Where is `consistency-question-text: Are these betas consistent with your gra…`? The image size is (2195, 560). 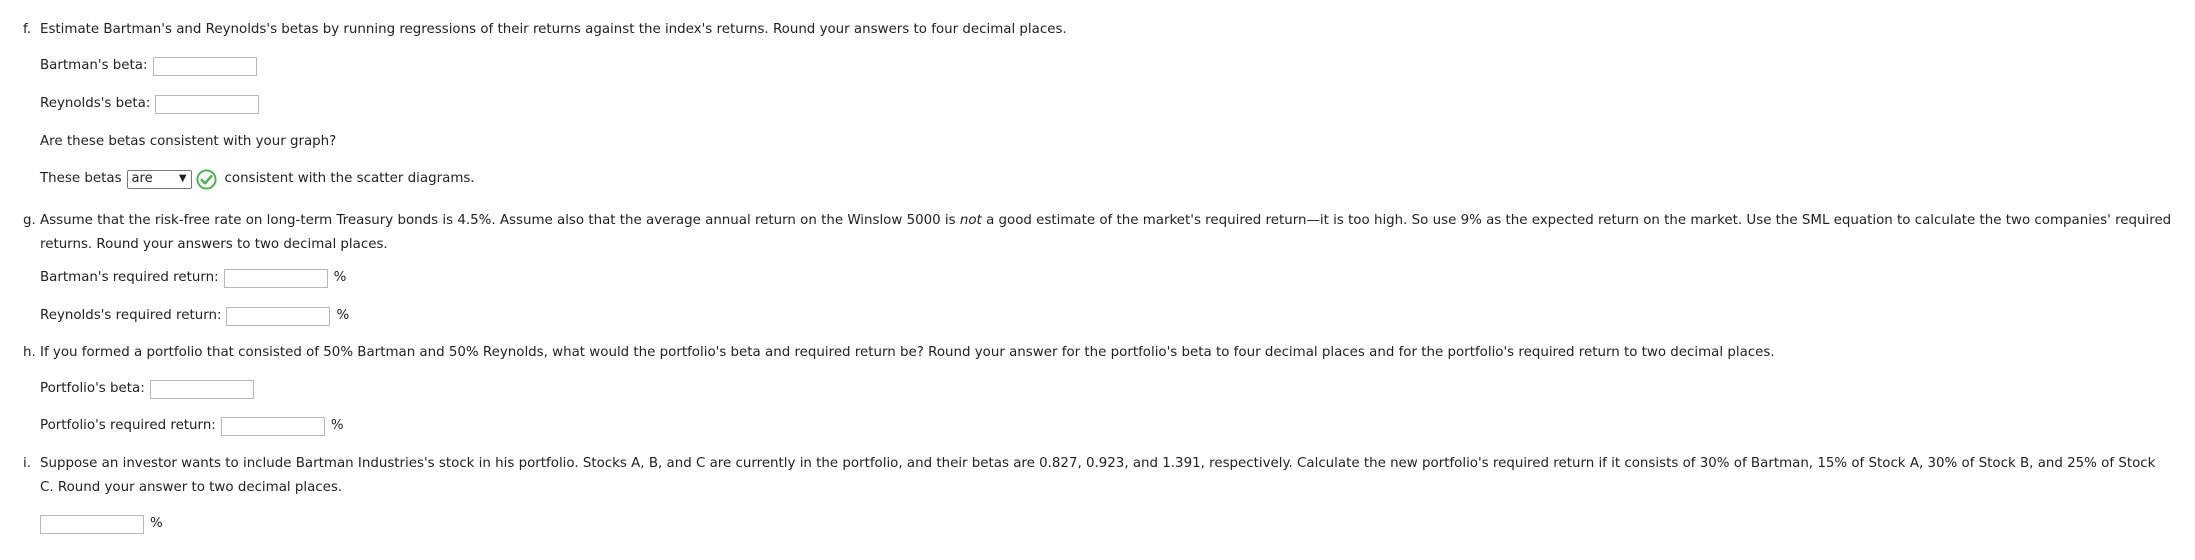 consistency-question-text: Are these betas consistent with your gra… is located at coordinates (188, 141).